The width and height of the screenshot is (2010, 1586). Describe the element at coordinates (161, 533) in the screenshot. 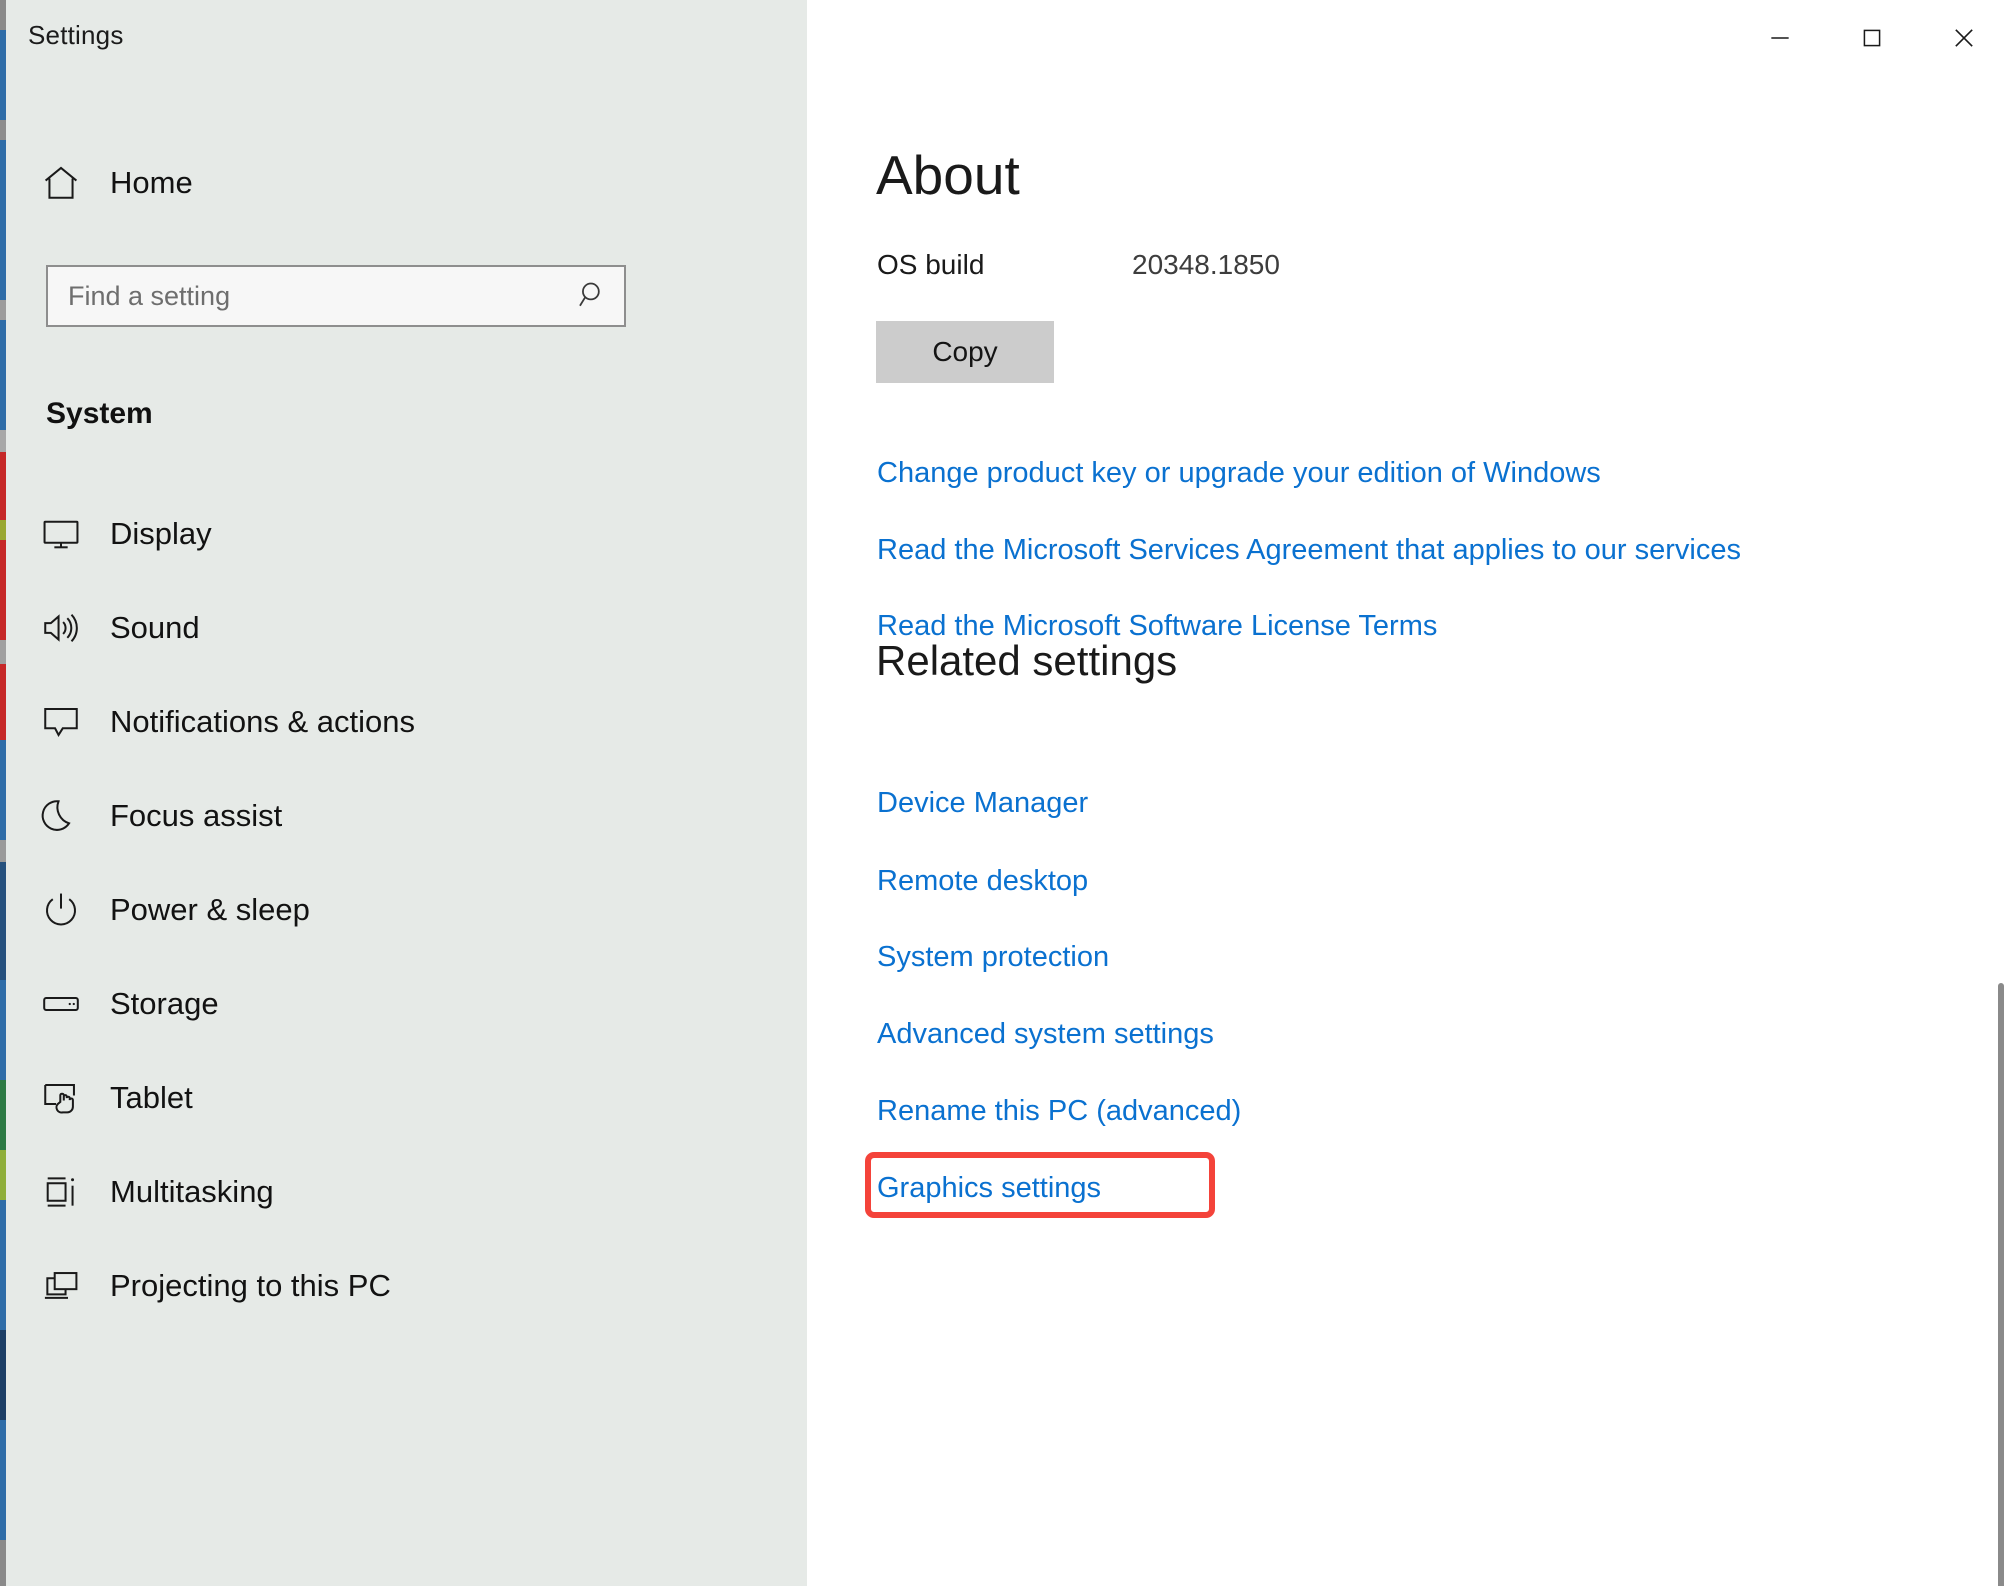

I see `sidebar-item-display-label: Display` at that location.